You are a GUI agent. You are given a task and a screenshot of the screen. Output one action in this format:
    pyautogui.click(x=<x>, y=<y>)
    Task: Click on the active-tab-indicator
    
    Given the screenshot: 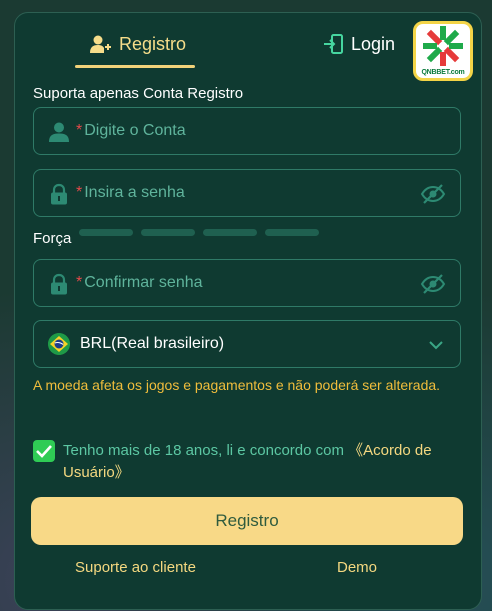 What is the action you would take?
    pyautogui.click(x=135, y=66)
    